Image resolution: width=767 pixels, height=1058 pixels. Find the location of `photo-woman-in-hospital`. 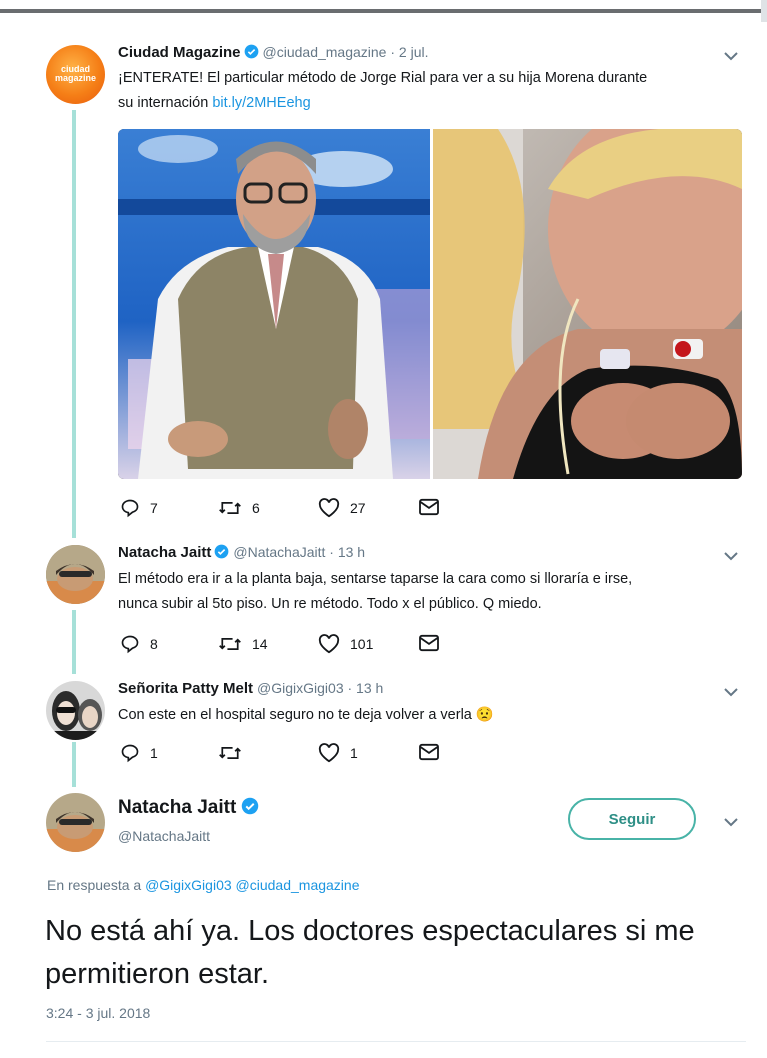

photo-woman-in-hospital is located at coordinates (587, 304).